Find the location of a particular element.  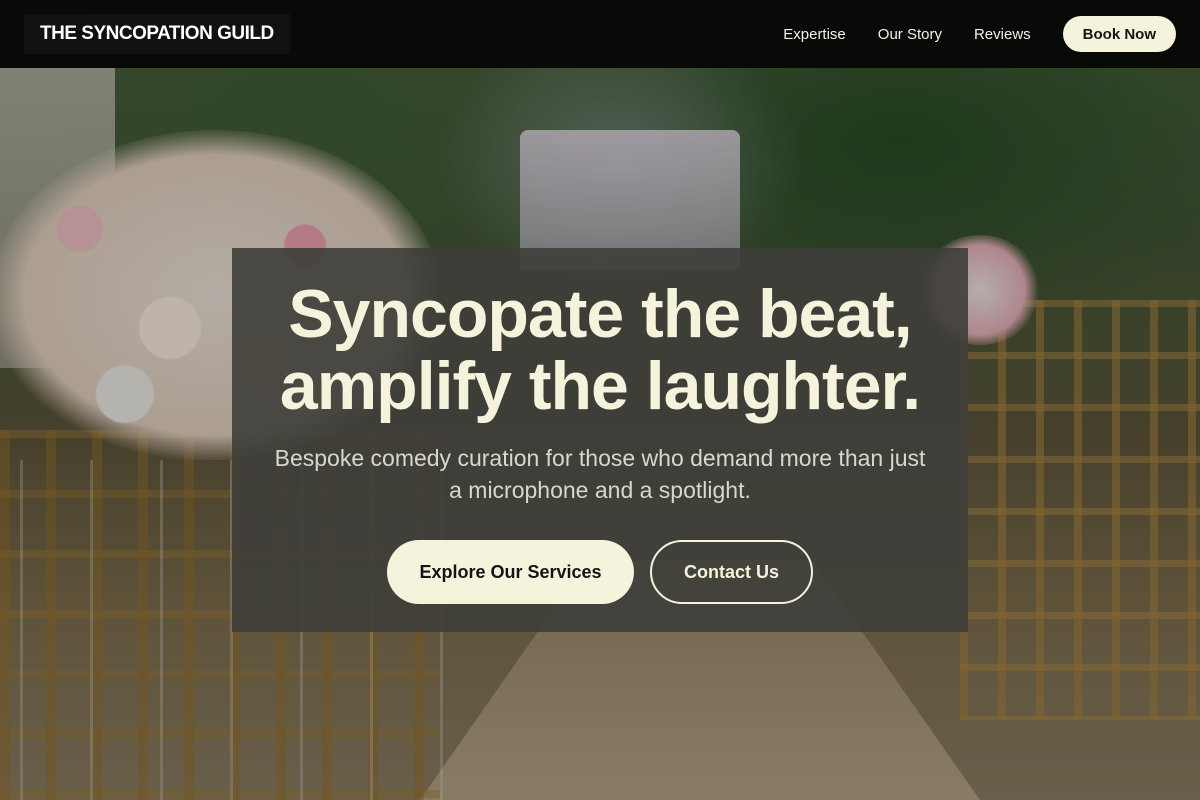

hero-title-line-2: amplify the laughter. is located at coordinates (600, 386).